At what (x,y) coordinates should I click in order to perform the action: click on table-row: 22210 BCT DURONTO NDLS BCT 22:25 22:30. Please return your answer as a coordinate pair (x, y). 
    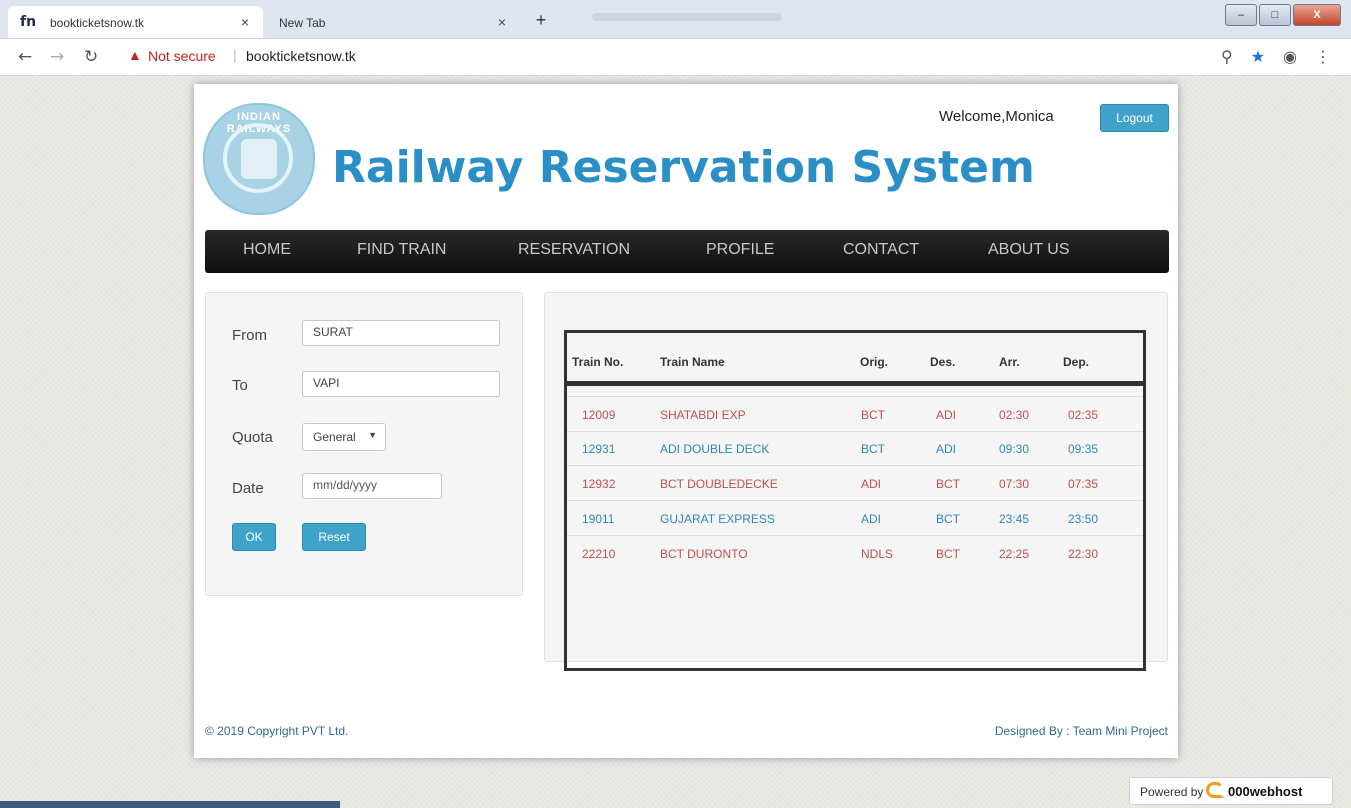
    Looking at the image, I should click on (855, 553).